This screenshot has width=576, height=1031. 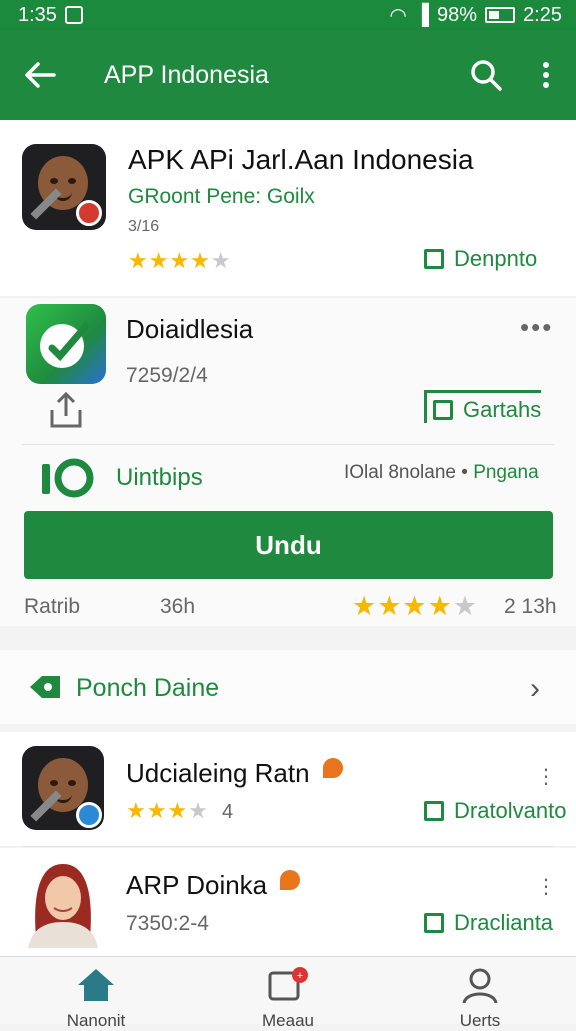 I want to click on back-button, so click(x=40, y=75).